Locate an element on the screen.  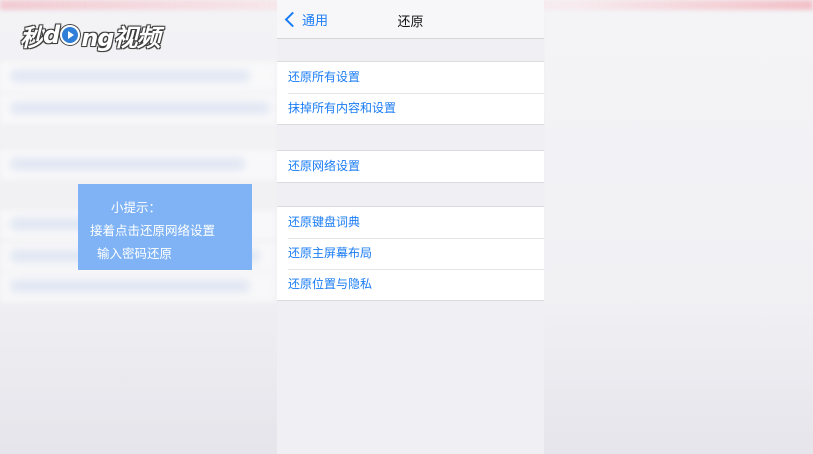
reset-location-privacy-item: 还原位置与隐私 is located at coordinates (410, 284).